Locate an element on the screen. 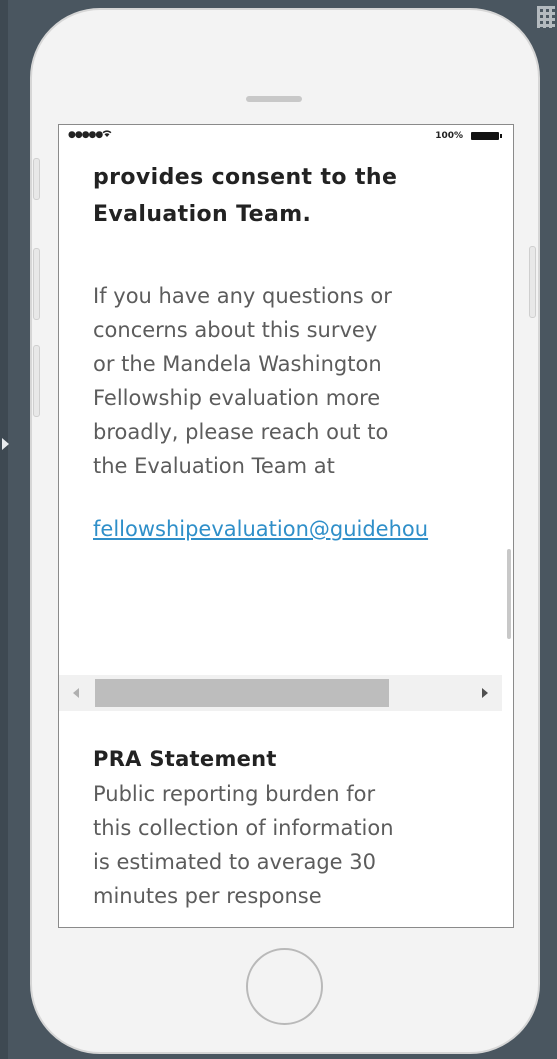 This screenshot has width=557, height=1059. wifi-icon is located at coordinates (107, 134).